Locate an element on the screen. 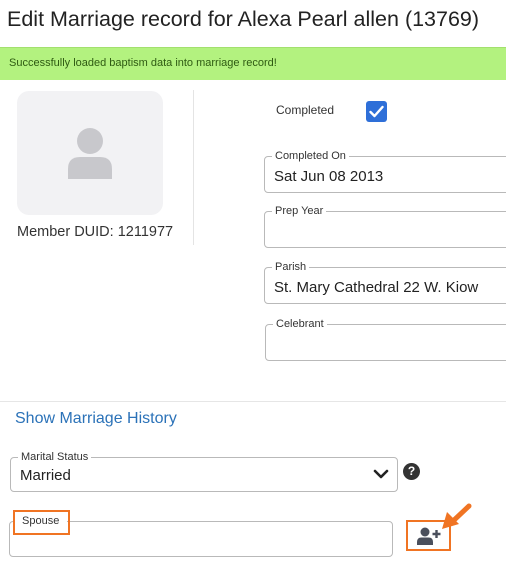 Image resolution: width=506 pixels, height=568 pixels. chevron-down-icon is located at coordinates (381, 474).